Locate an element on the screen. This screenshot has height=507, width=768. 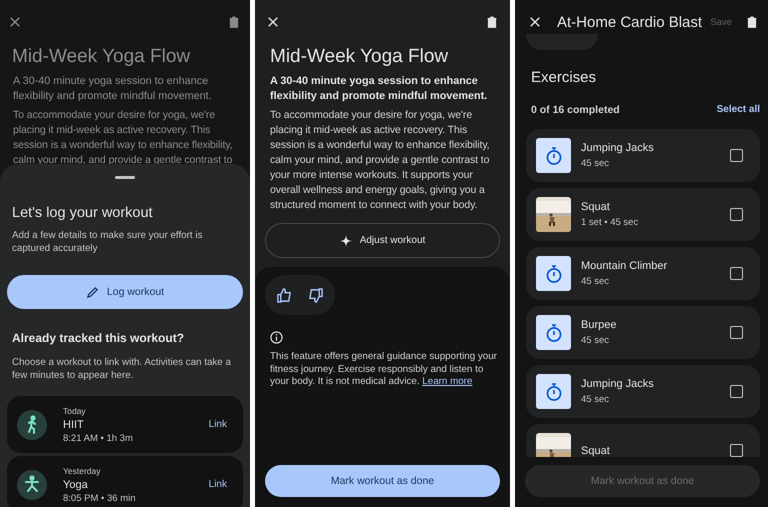
pencil-icon is located at coordinates (92, 292).